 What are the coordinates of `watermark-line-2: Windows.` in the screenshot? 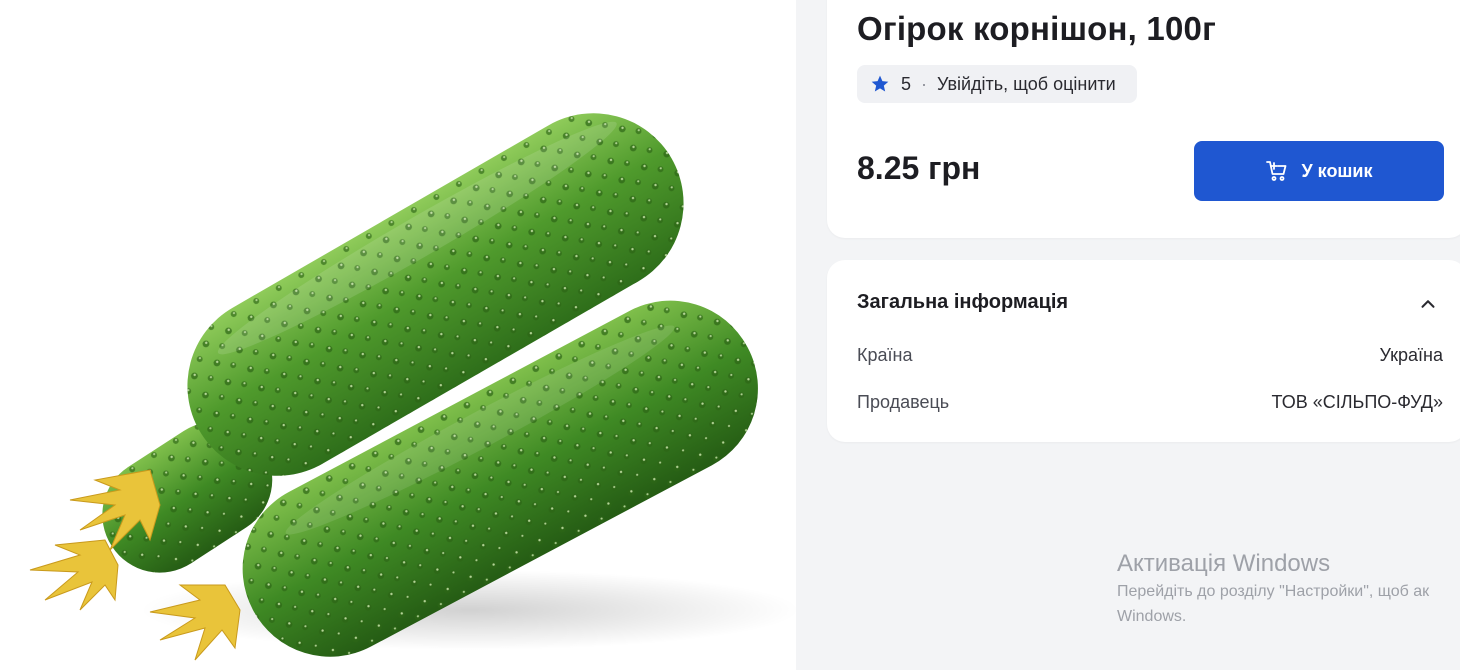 It's located at (1152, 616).